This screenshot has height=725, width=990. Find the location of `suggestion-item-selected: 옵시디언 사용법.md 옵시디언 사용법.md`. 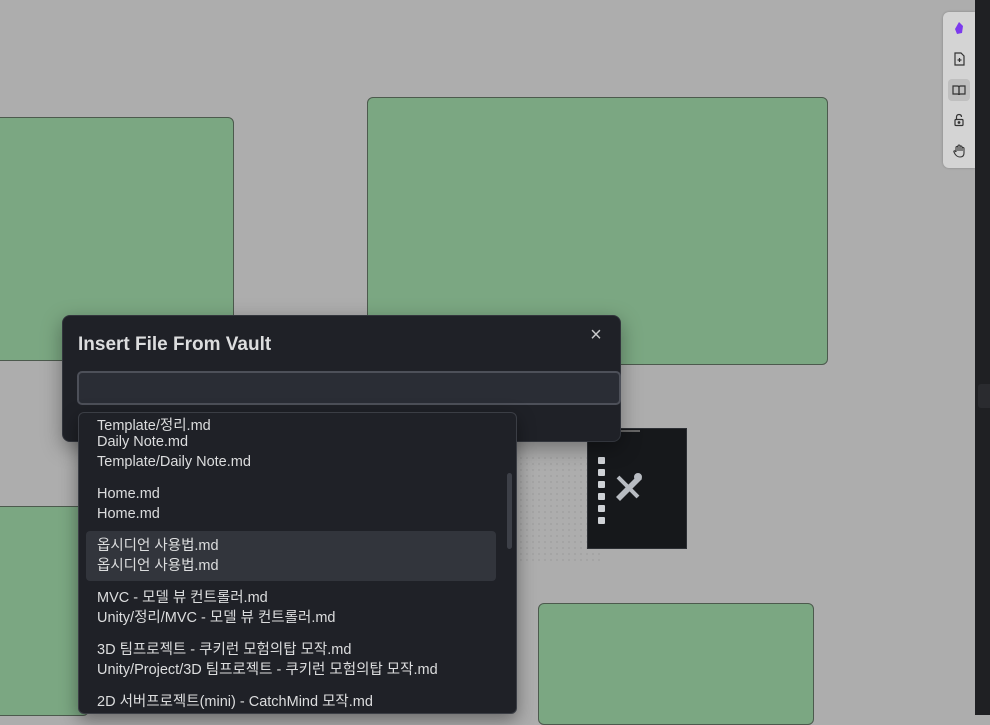

suggestion-item-selected: 옵시디언 사용법.md 옵시디언 사용법.md is located at coordinates (291, 556).